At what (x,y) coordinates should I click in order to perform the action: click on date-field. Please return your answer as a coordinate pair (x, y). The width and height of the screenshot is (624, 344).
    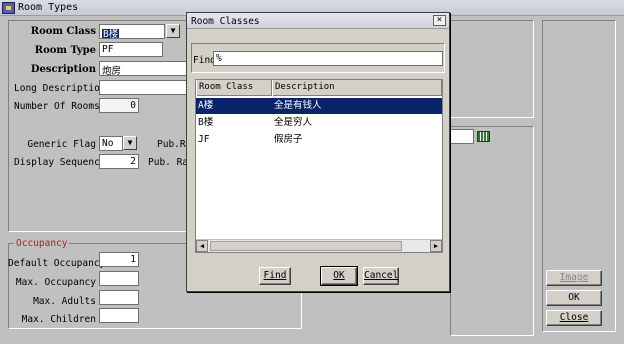
    Looking at the image, I should click on (462, 136).